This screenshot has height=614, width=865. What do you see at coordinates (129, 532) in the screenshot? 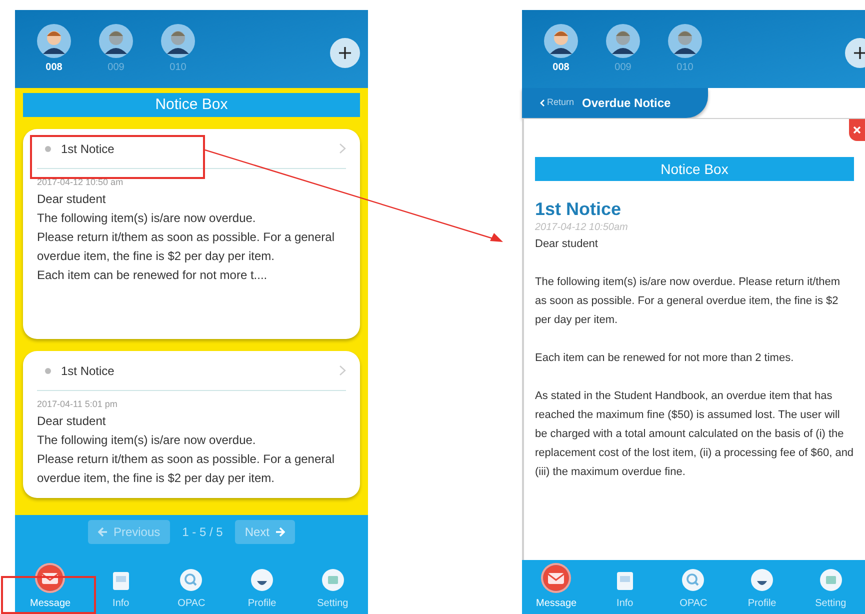
I see `previous-button: Previous` at bounding box center [129, 532].